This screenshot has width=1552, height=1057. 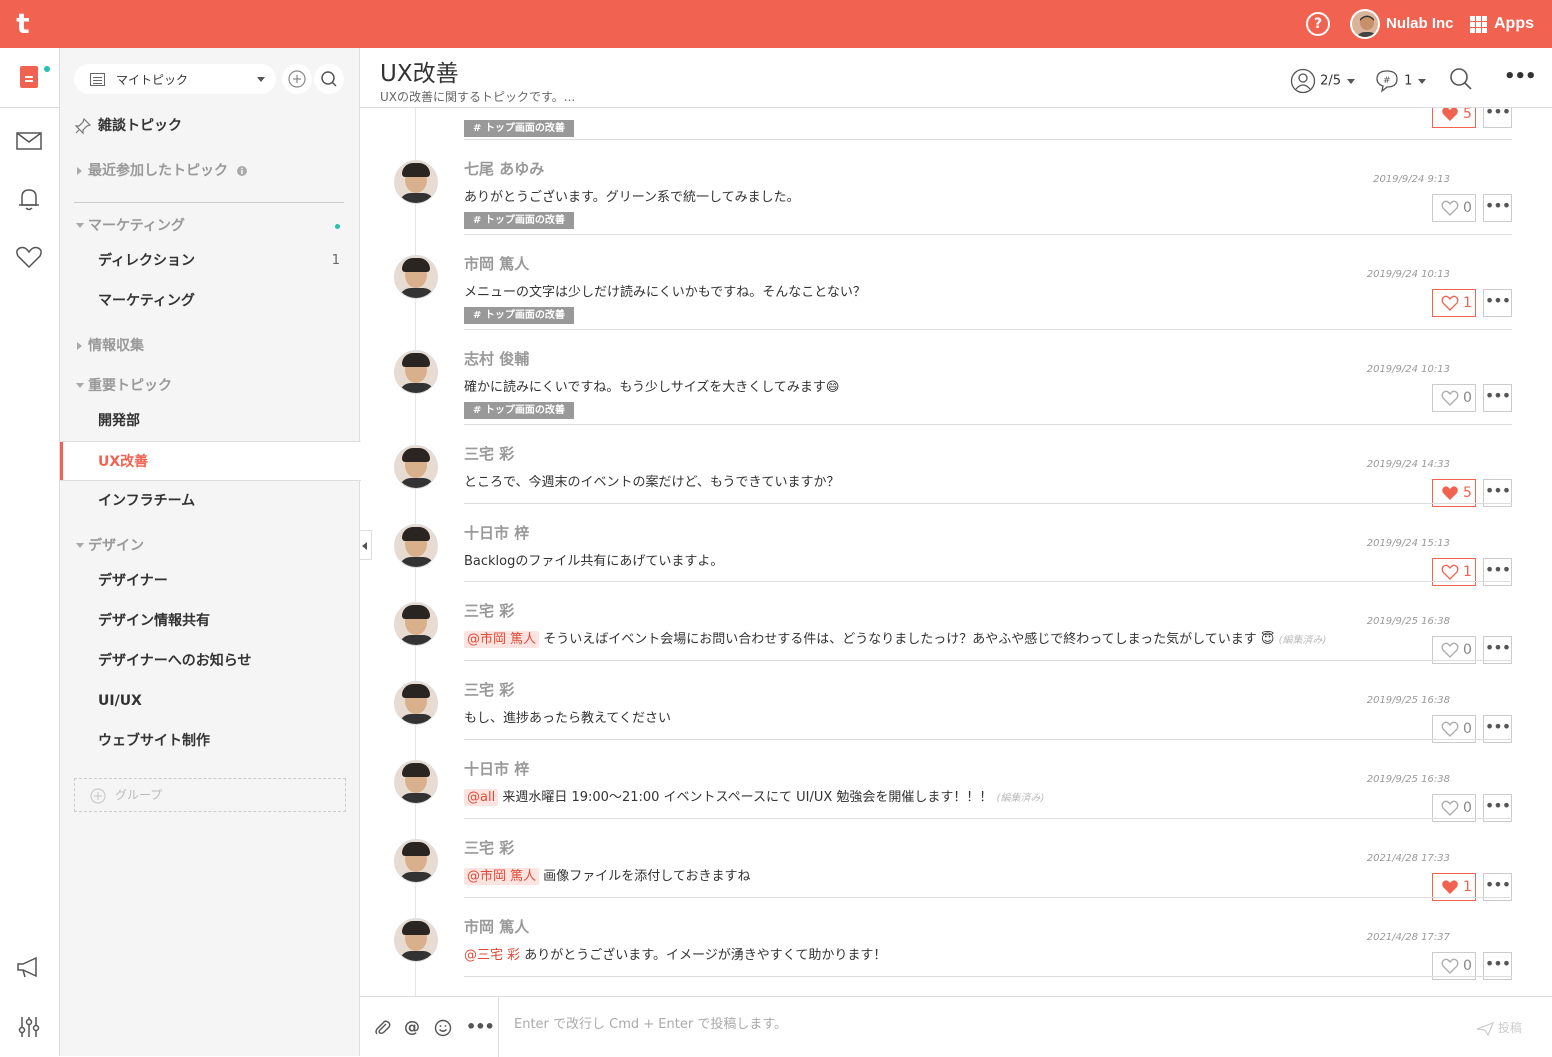 I want to click on like-button: 1, so click(x=1454, y=303).